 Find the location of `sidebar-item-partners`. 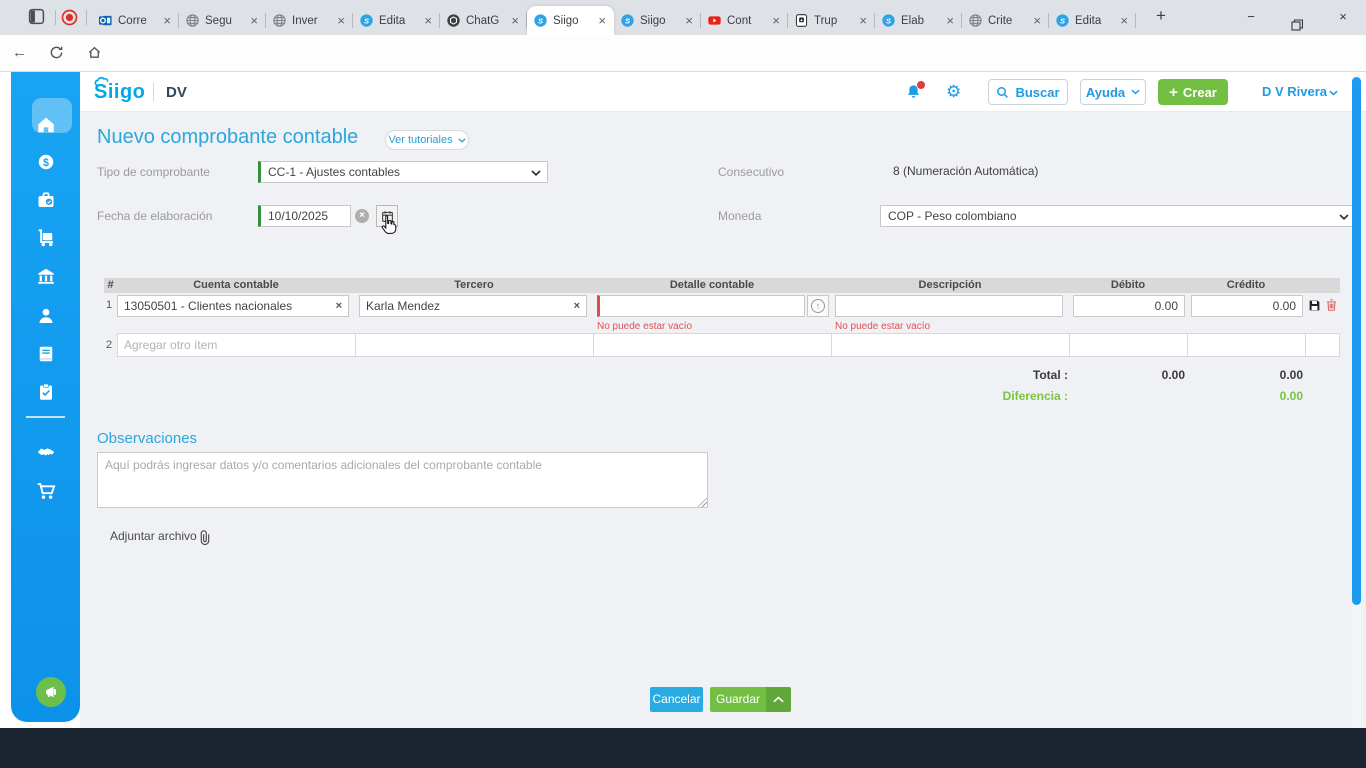

sidebar-item-partners is located at coordinates (45, 452).